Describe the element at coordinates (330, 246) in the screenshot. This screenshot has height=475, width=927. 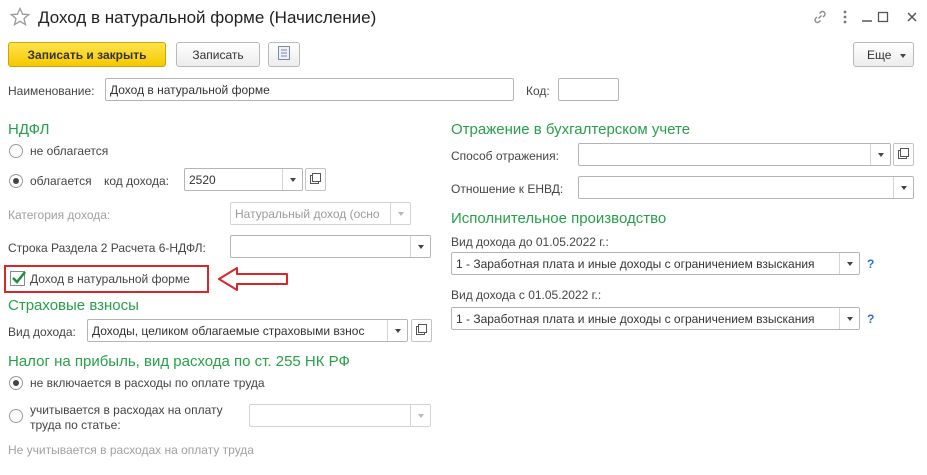
I see `row-6ndfl-select` at that location.